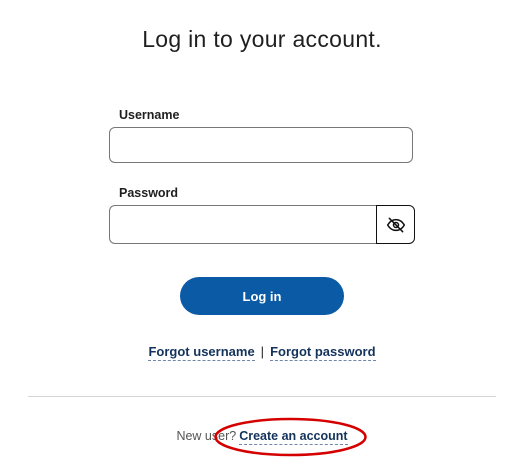  What do you see at coordinates (206, 436) in the screenshot?
I see `new-user-prompt: New user?` at bounding box center [206, 436].